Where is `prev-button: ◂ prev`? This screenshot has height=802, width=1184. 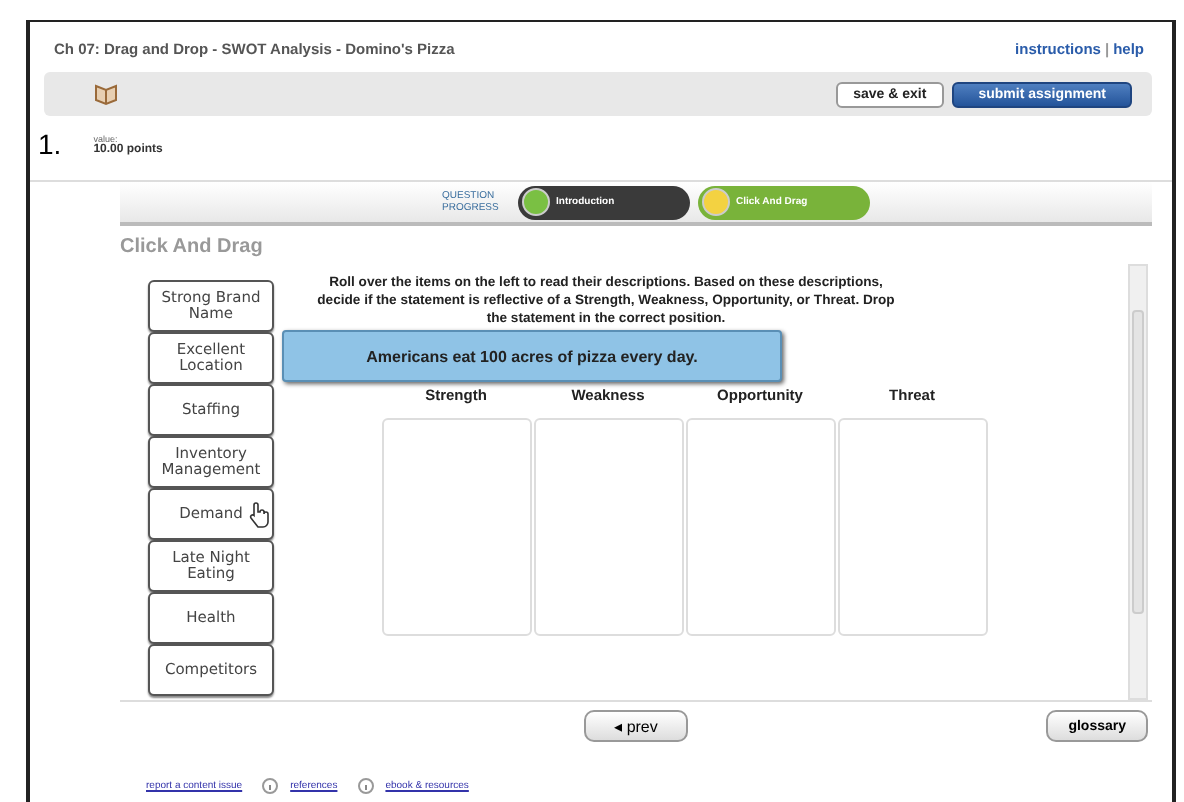
prev-button: ◂ prev is located at coordinates (636, 726).